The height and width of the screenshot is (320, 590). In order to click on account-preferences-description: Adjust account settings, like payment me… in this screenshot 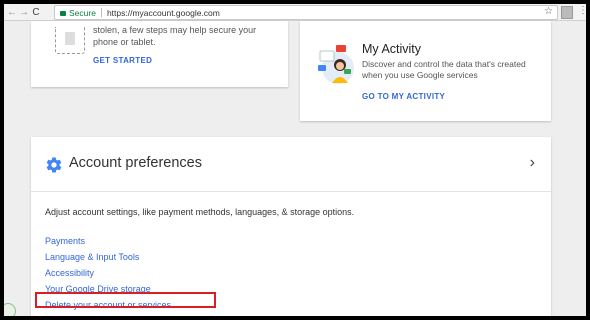, I will do `click(200, 212)`.